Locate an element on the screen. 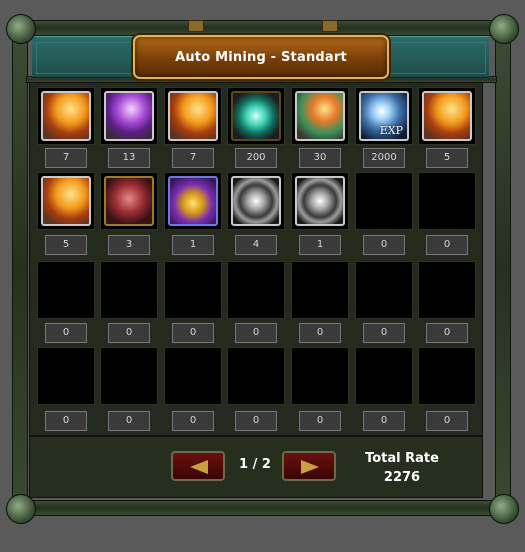 The height and width of the screenshot is (552, 525). frame-bottom-bar is located at coordinates (261, 508).